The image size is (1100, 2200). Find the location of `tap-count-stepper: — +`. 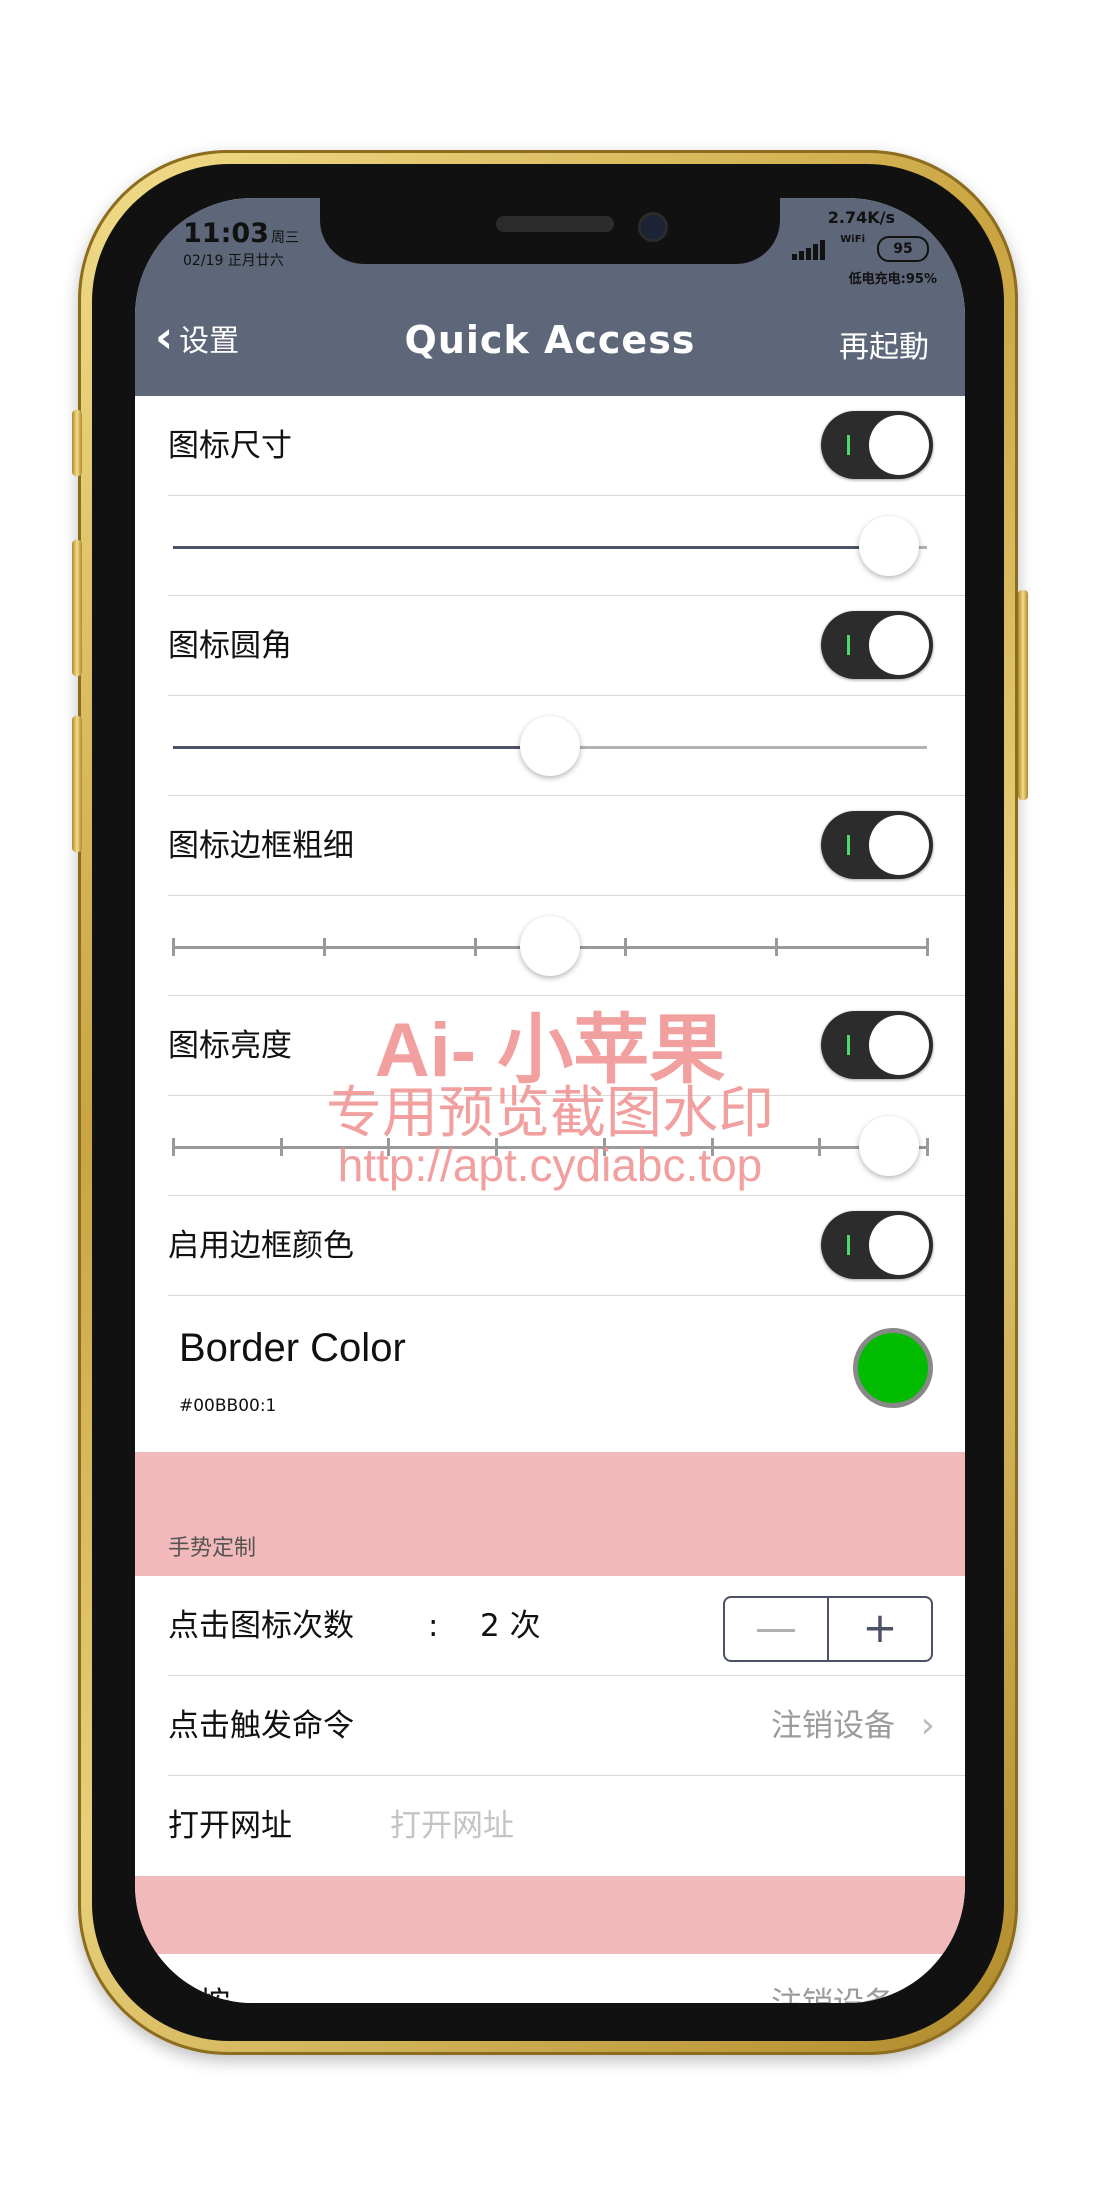

tap-count-stepper: — + is located at coordinates (828, 1629).